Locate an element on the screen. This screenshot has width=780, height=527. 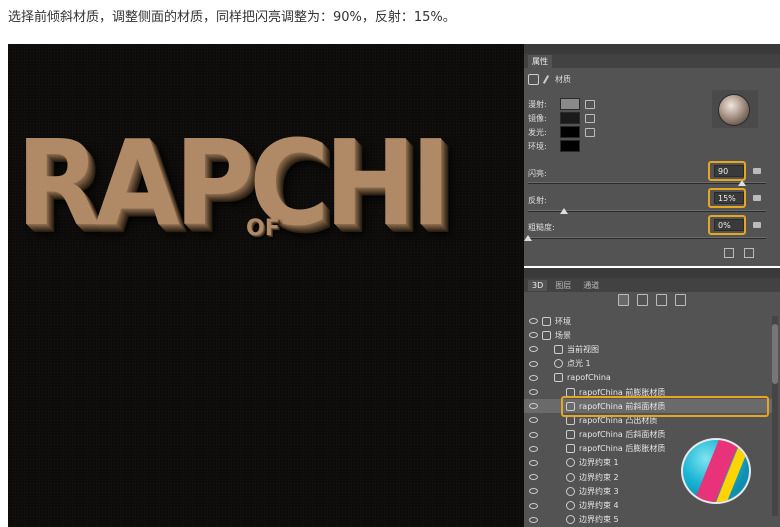
reflection-label: 反射: is located at coordinates (537, 200).